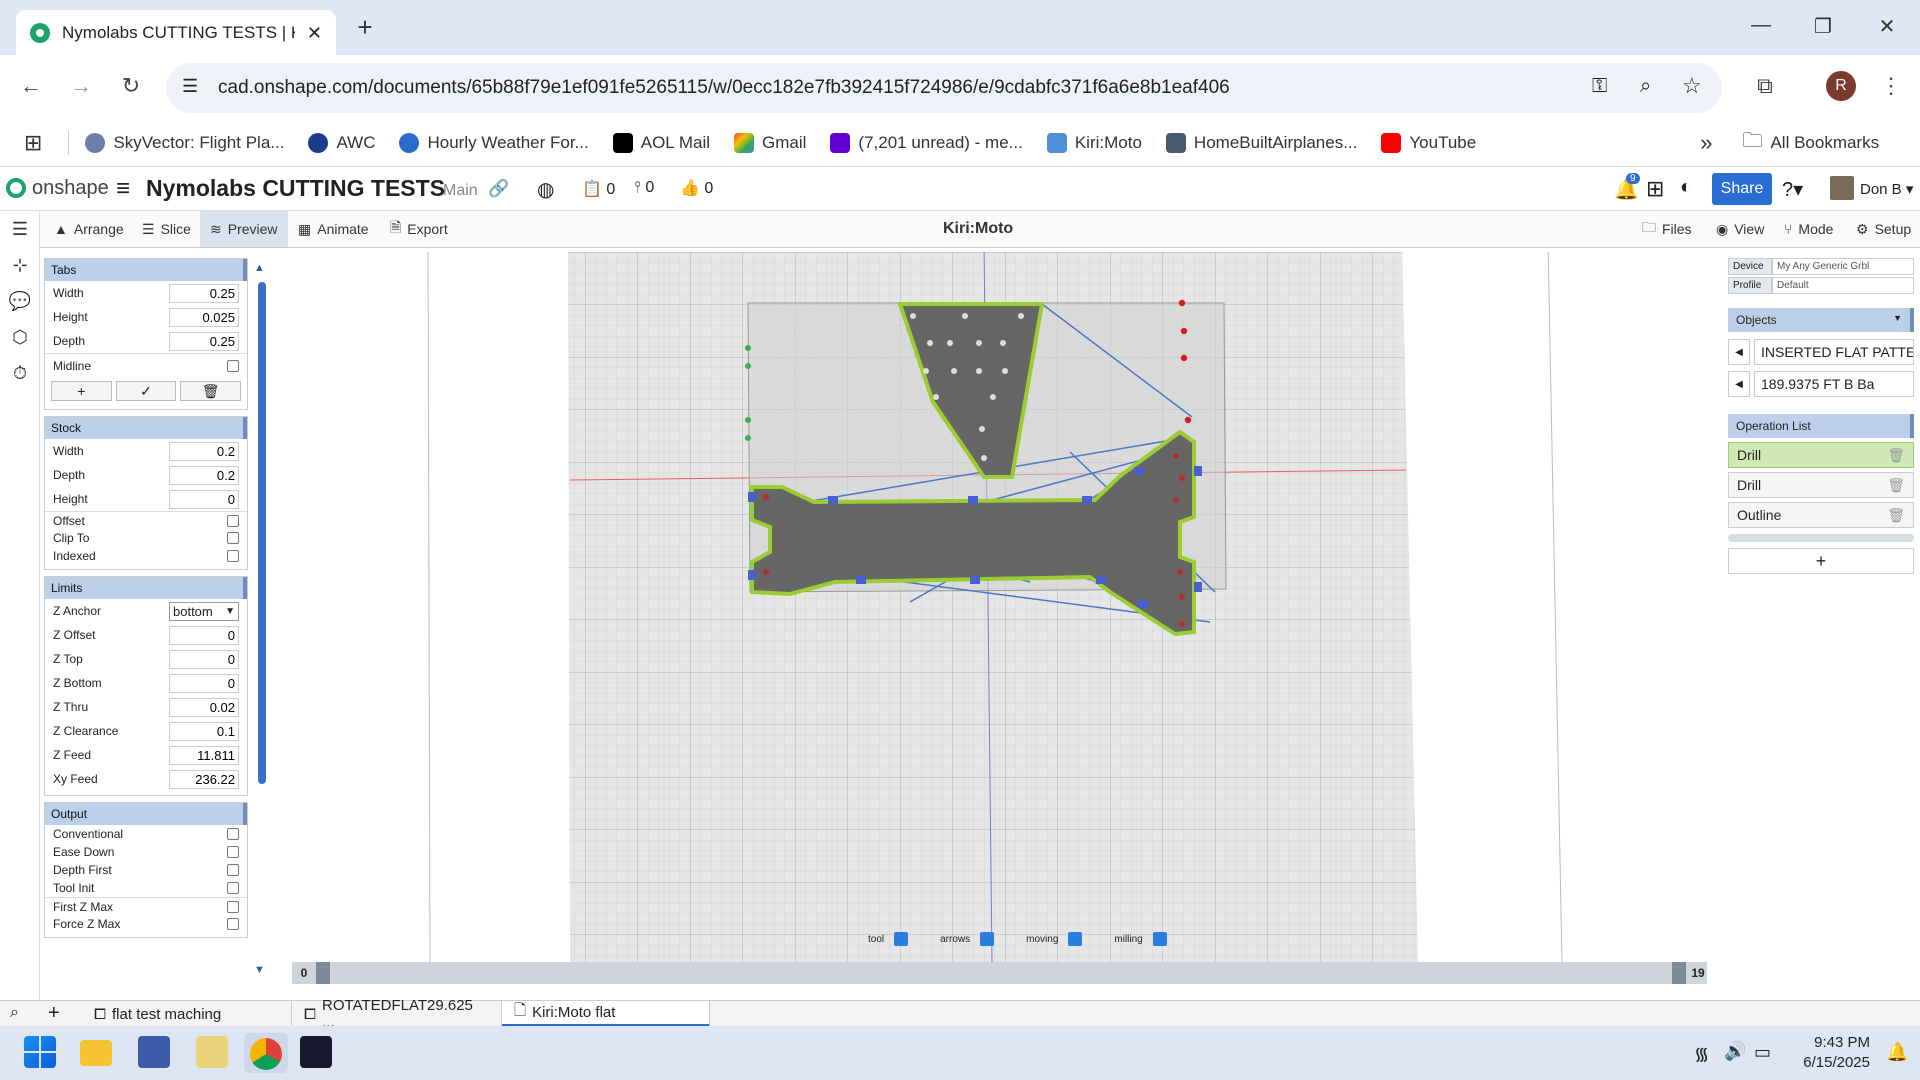 The image size is (1920, 1080). Describe the element at coordinates (233, 365) in the screenshot. I see `midline-checkbox` at that location.